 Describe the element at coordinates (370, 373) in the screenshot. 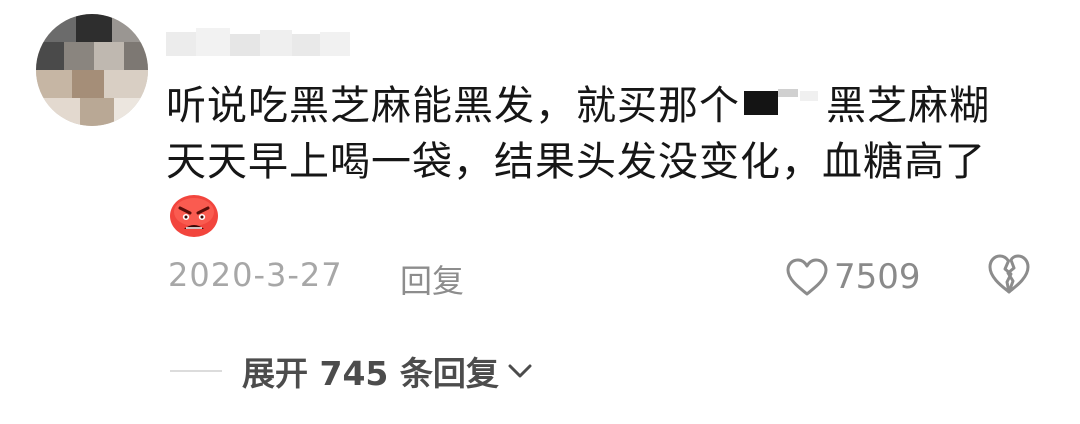

I see `expand-replies-label: 展开 745 条回复` at that location.